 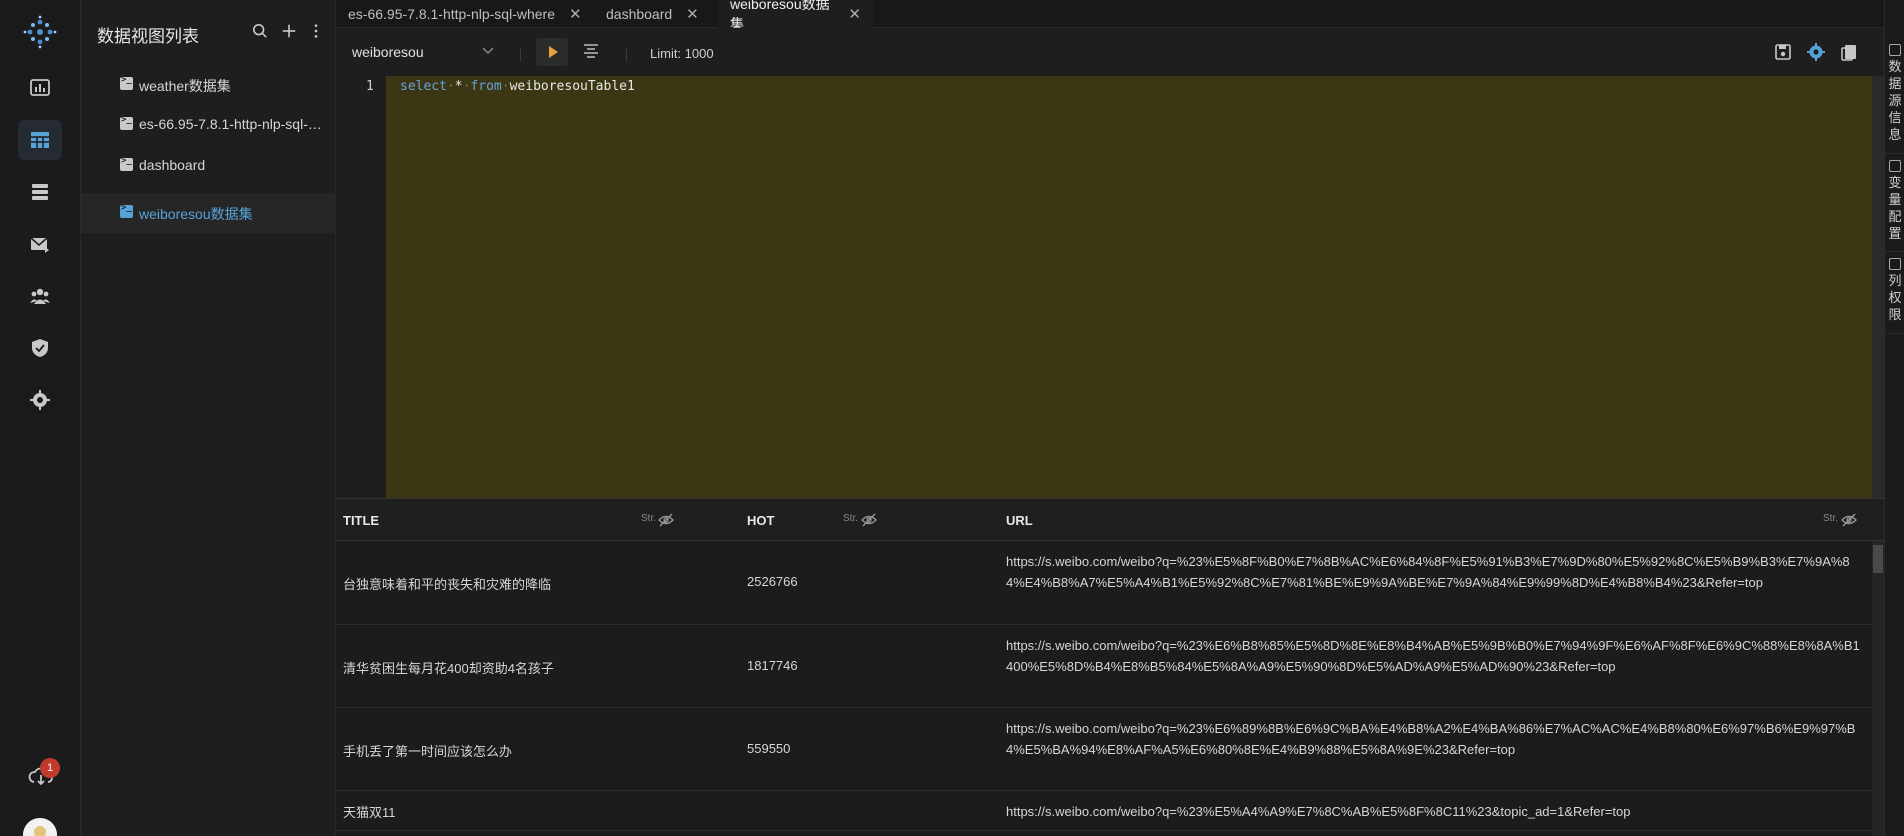 I want to click on datasource-stack-icon, so click(x=40, y=192).